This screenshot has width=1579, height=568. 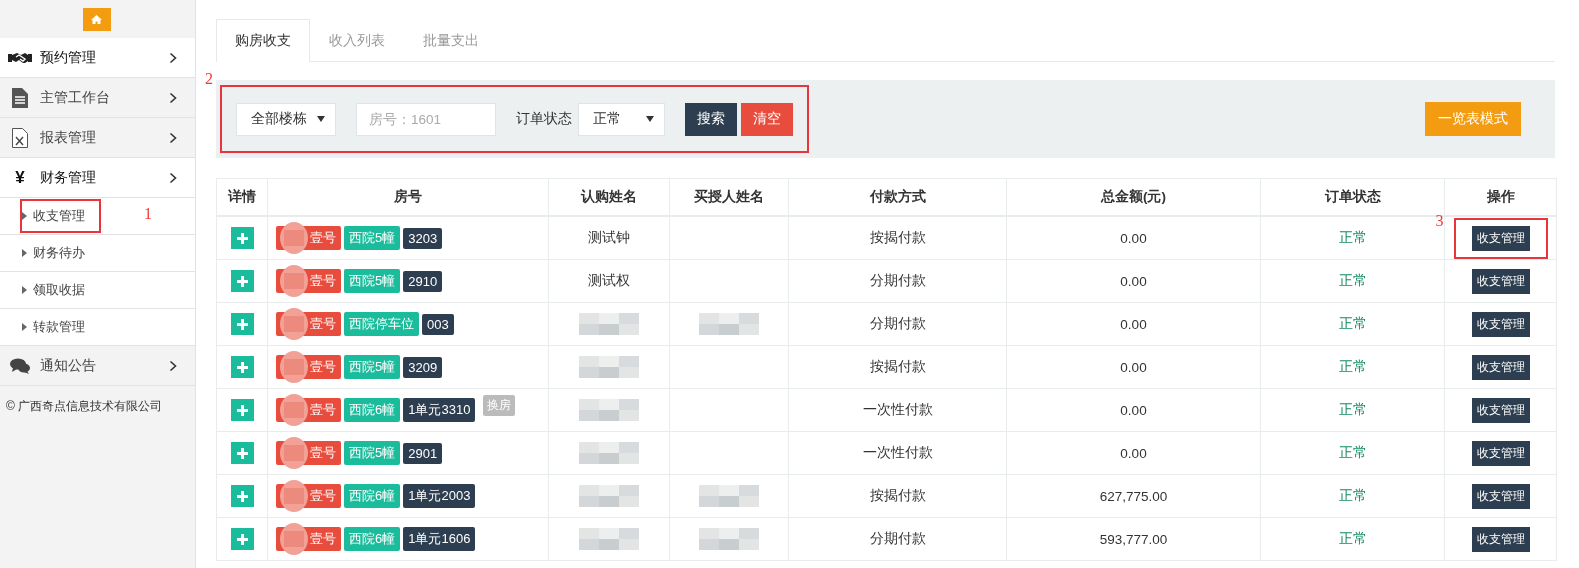 I want to click on building-tag: 西院停车位, so click(x=381, y=324).